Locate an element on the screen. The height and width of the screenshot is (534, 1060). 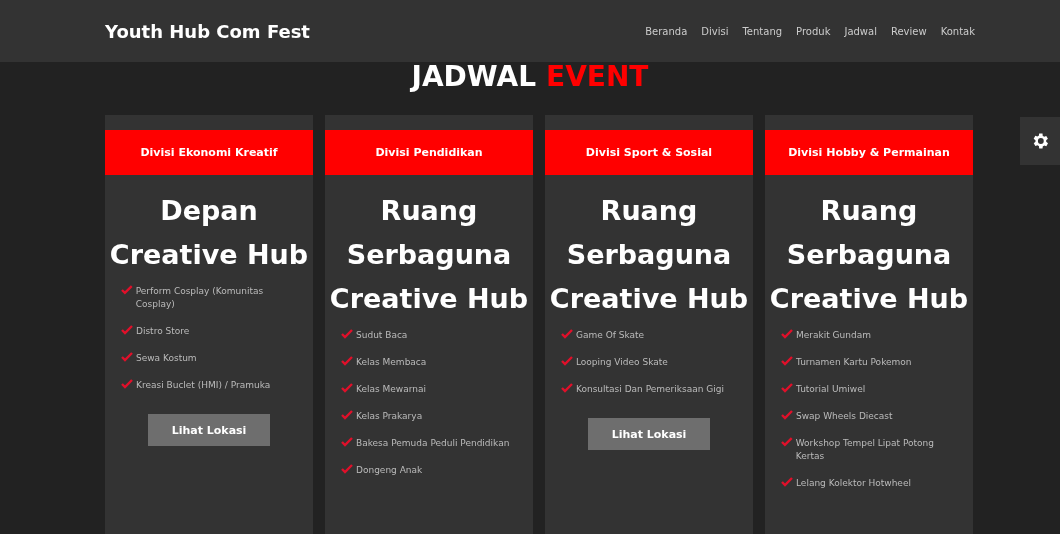
nav-link: Tentang is located at coordinates (762, 31).